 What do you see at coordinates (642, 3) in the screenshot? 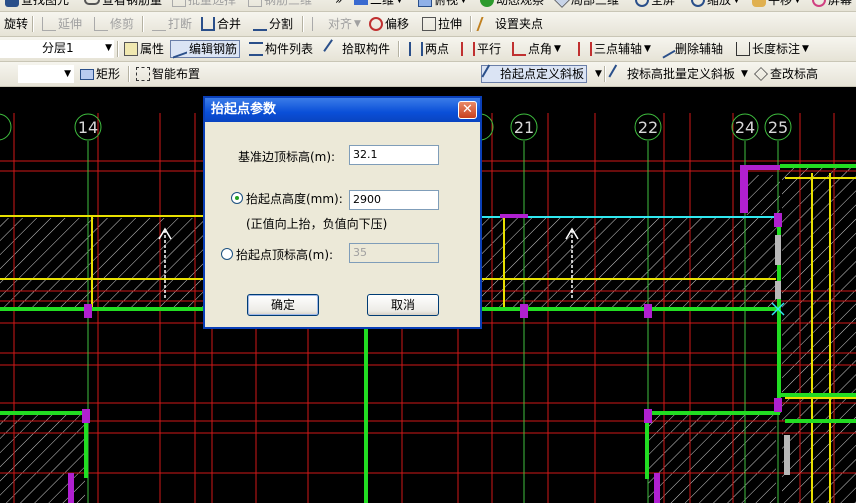
I see `fullscreen-icon` at bounding box center [642, 3].